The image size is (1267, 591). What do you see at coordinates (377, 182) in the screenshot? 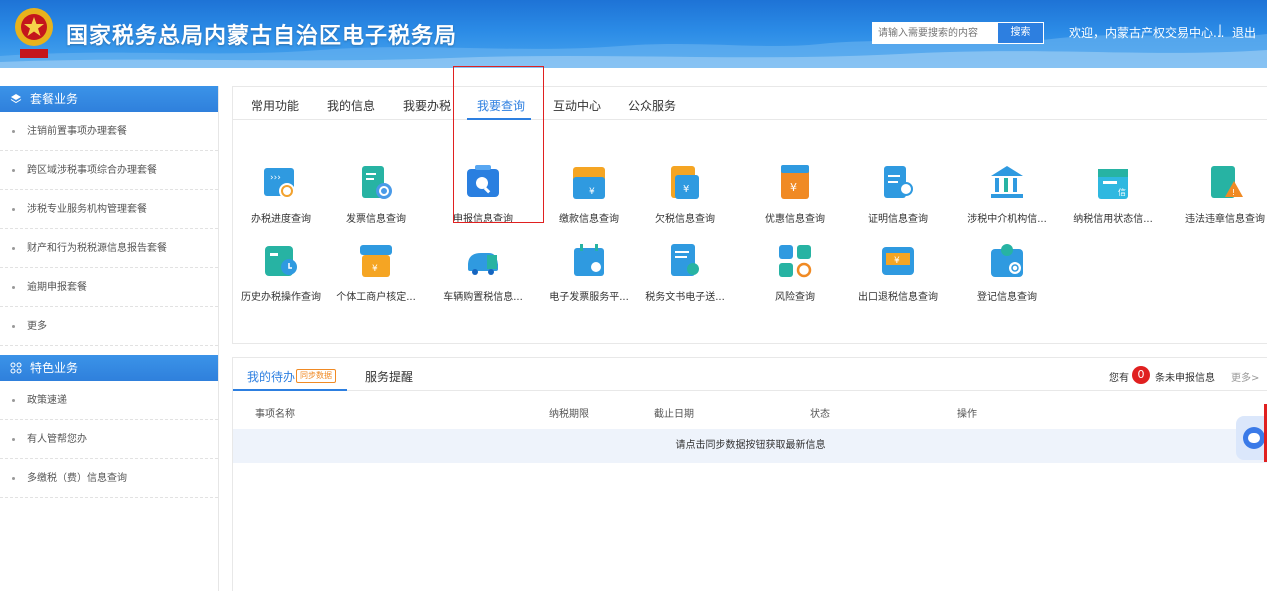
I see `invoice-icon` at bounding box center [377, 182].